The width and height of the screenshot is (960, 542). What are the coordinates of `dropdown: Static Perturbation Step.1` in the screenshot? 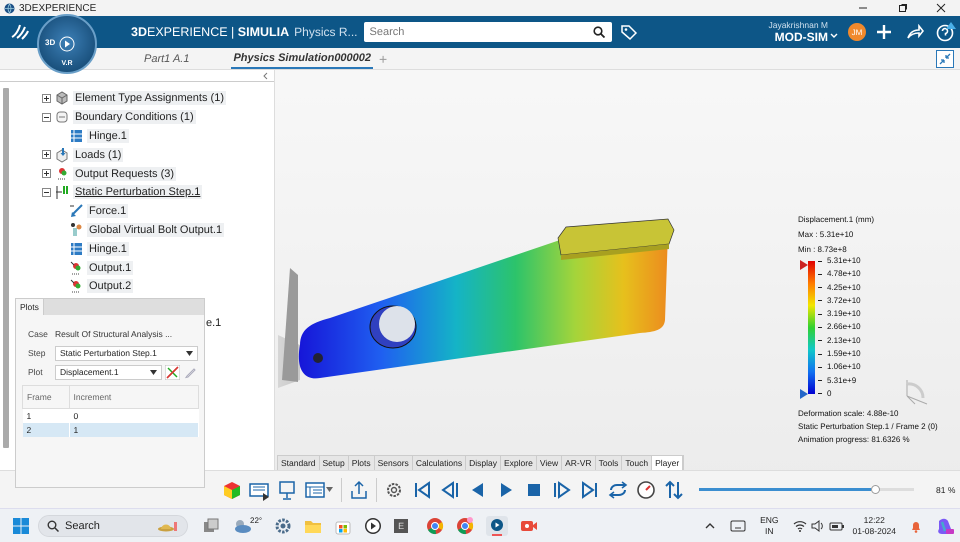 It's located at (126, 353).